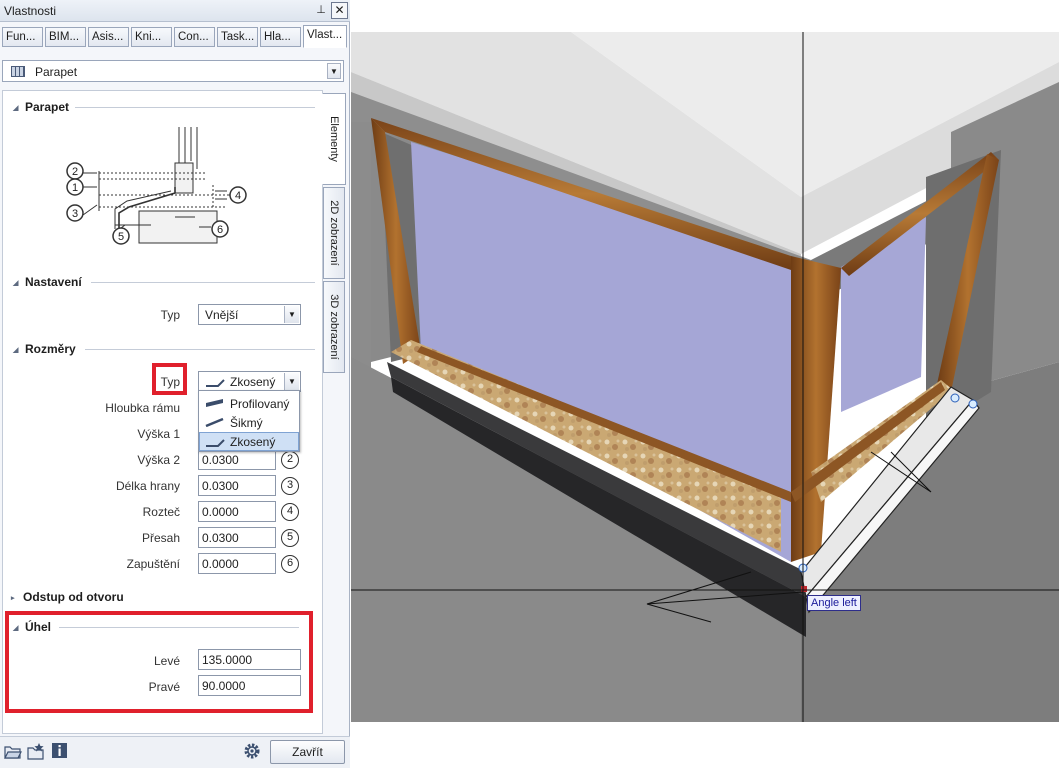  What do you see at coordinates (13, 751) in the screenshot?
I see `open-folder-icon` at bounding box center [13, 751].